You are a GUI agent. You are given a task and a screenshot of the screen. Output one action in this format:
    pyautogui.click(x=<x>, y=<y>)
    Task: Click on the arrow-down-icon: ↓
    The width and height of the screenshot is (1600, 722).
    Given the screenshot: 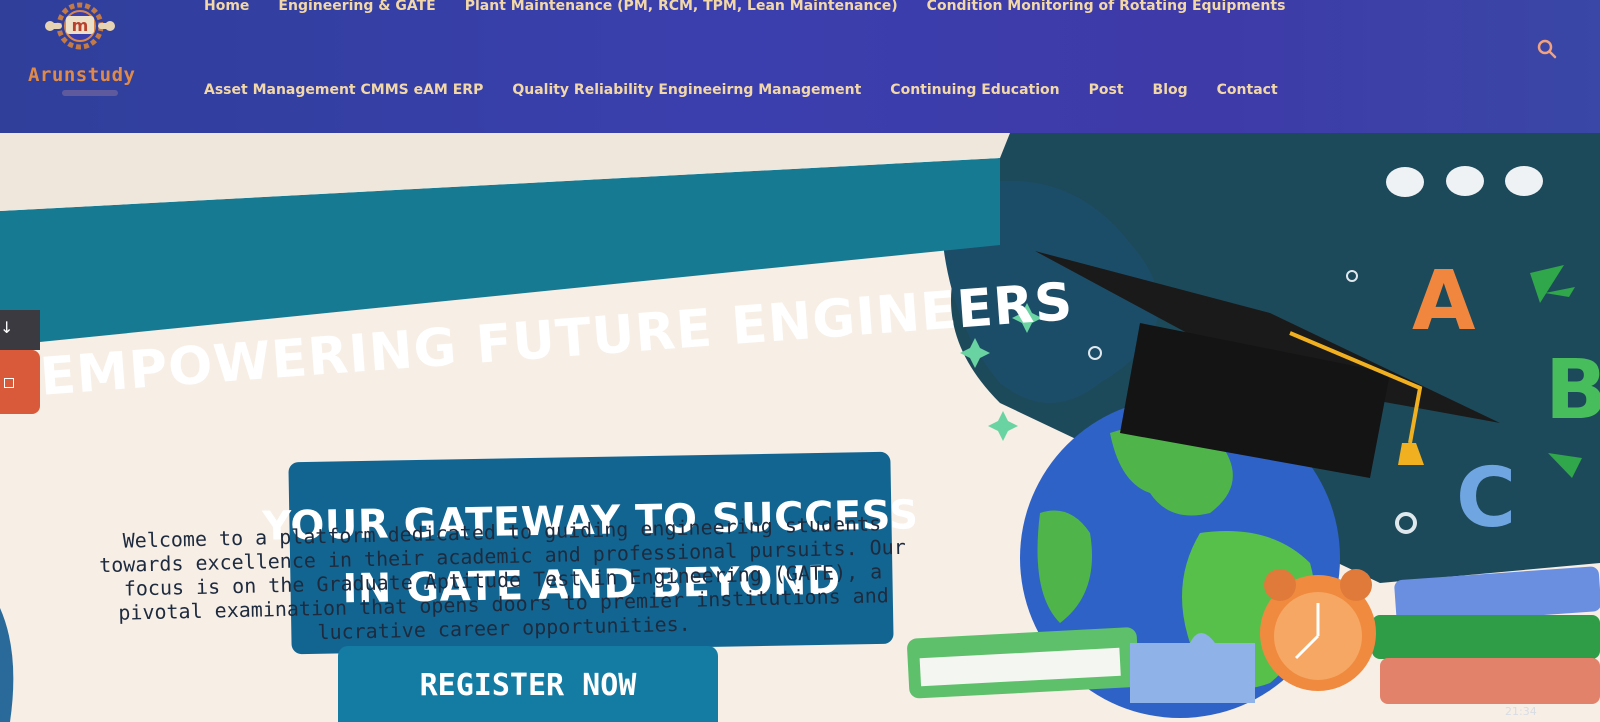 What is the action you would take?
    pyautogui.click(x=7, y=327)
    